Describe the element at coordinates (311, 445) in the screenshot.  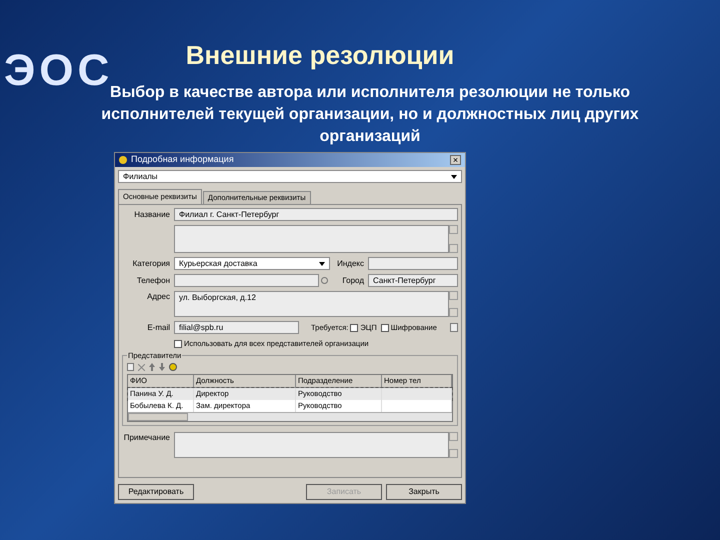
I see `note-field` at that location.